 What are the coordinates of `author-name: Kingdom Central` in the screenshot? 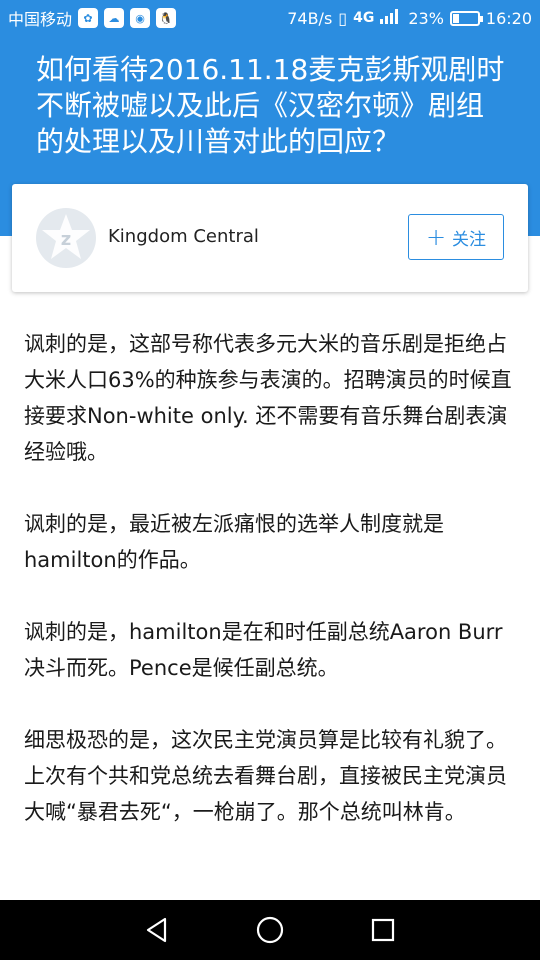 It's located at (183, 236).